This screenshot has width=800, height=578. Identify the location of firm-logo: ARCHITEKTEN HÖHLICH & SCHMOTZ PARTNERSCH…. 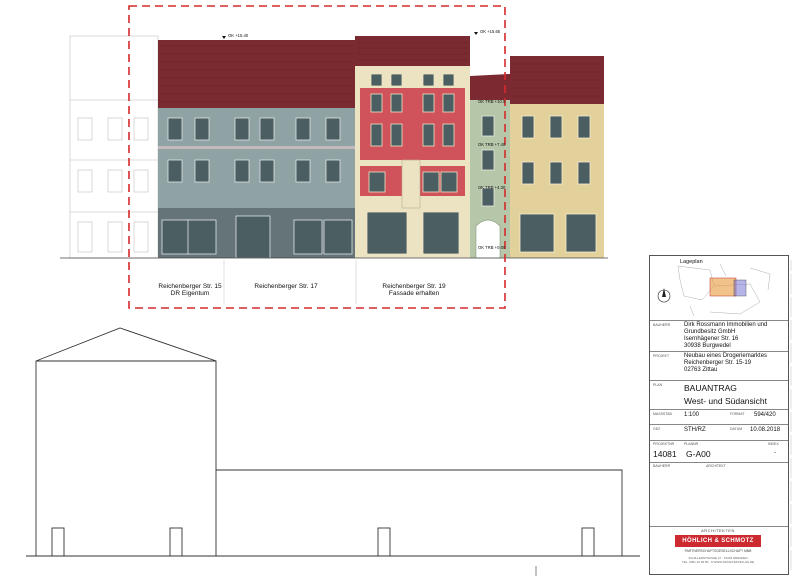
(718, 549).